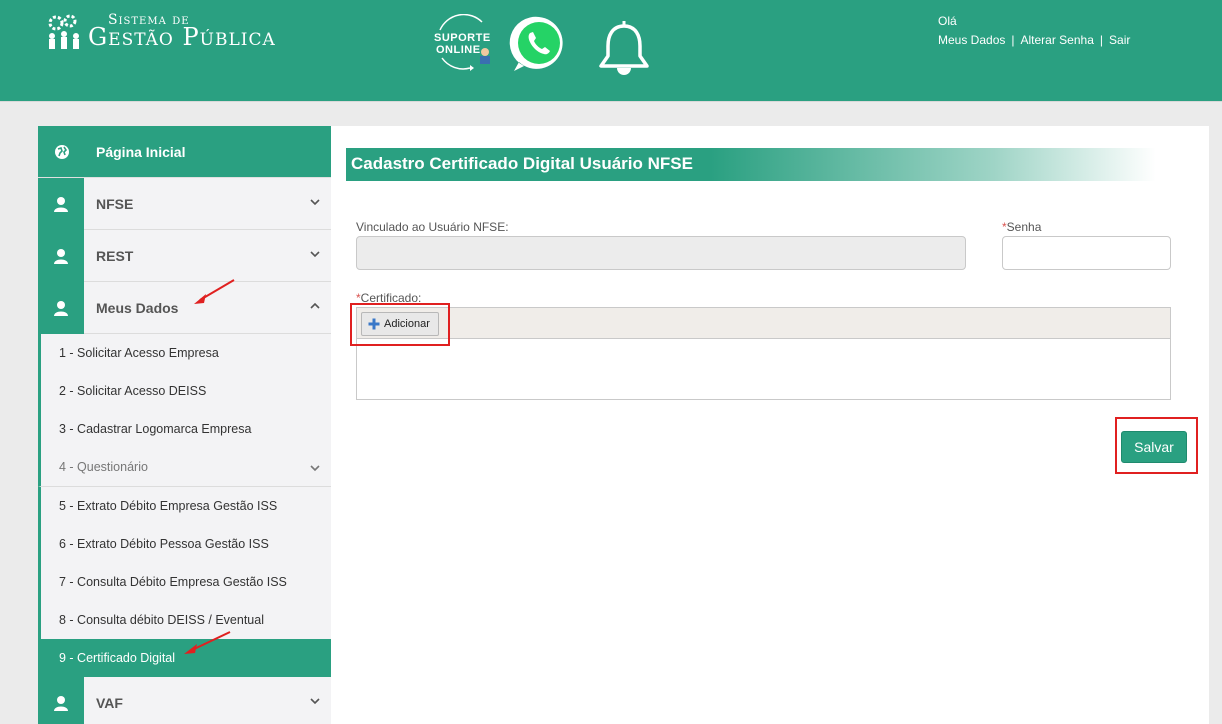 The image size is (1222, 724). What do you see at coordinates (63, 31) in the screenshot?
I see `gears-people-icon` at bounding box center [63, 31].